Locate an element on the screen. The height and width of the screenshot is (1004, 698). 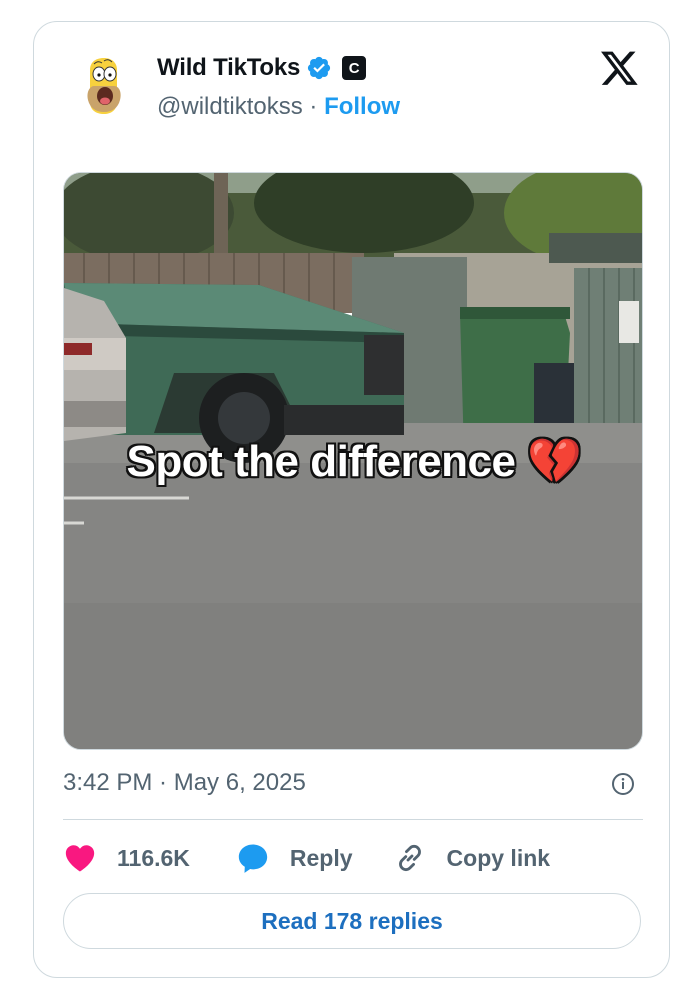
author-display-name: Wild TikToks is located at coordinates (228, 68).